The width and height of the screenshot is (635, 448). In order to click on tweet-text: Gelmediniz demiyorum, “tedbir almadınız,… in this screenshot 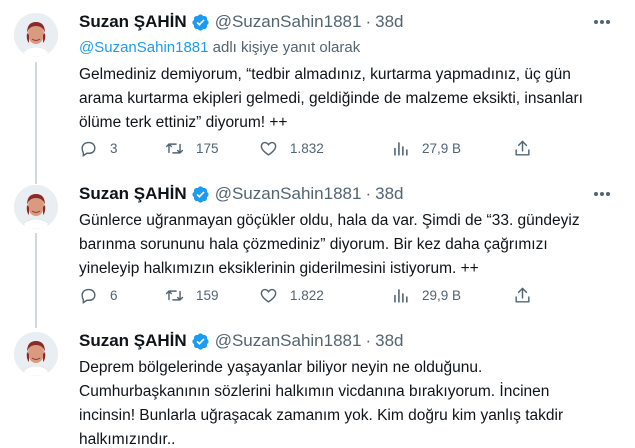, I will do `click(331, 98)`.